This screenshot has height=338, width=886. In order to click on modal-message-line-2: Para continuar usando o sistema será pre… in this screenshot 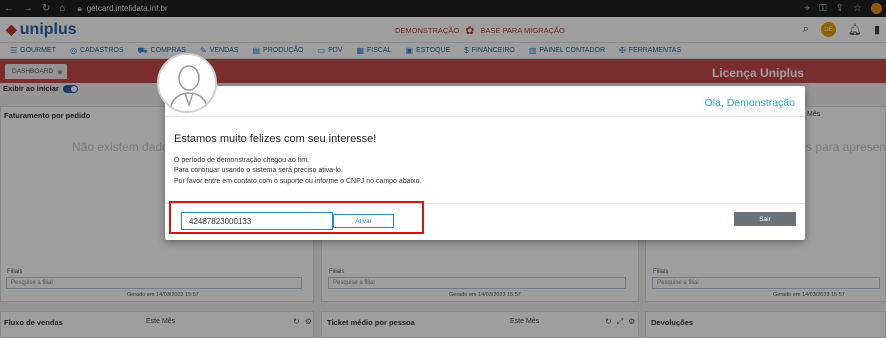, I will do `click(258, 170)`.